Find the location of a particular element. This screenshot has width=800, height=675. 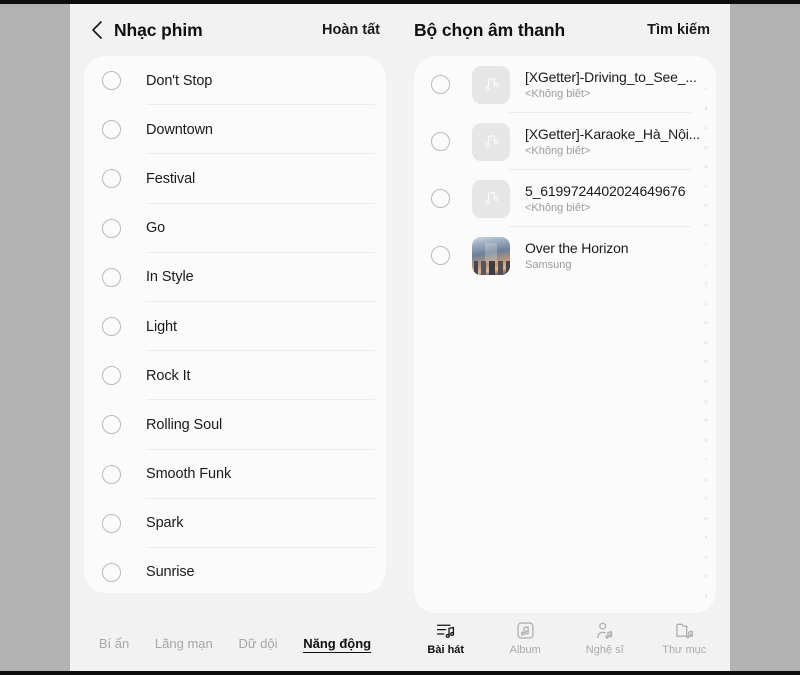

mood-tab-1: Bí ẩn is located at coordinates (114, 644).